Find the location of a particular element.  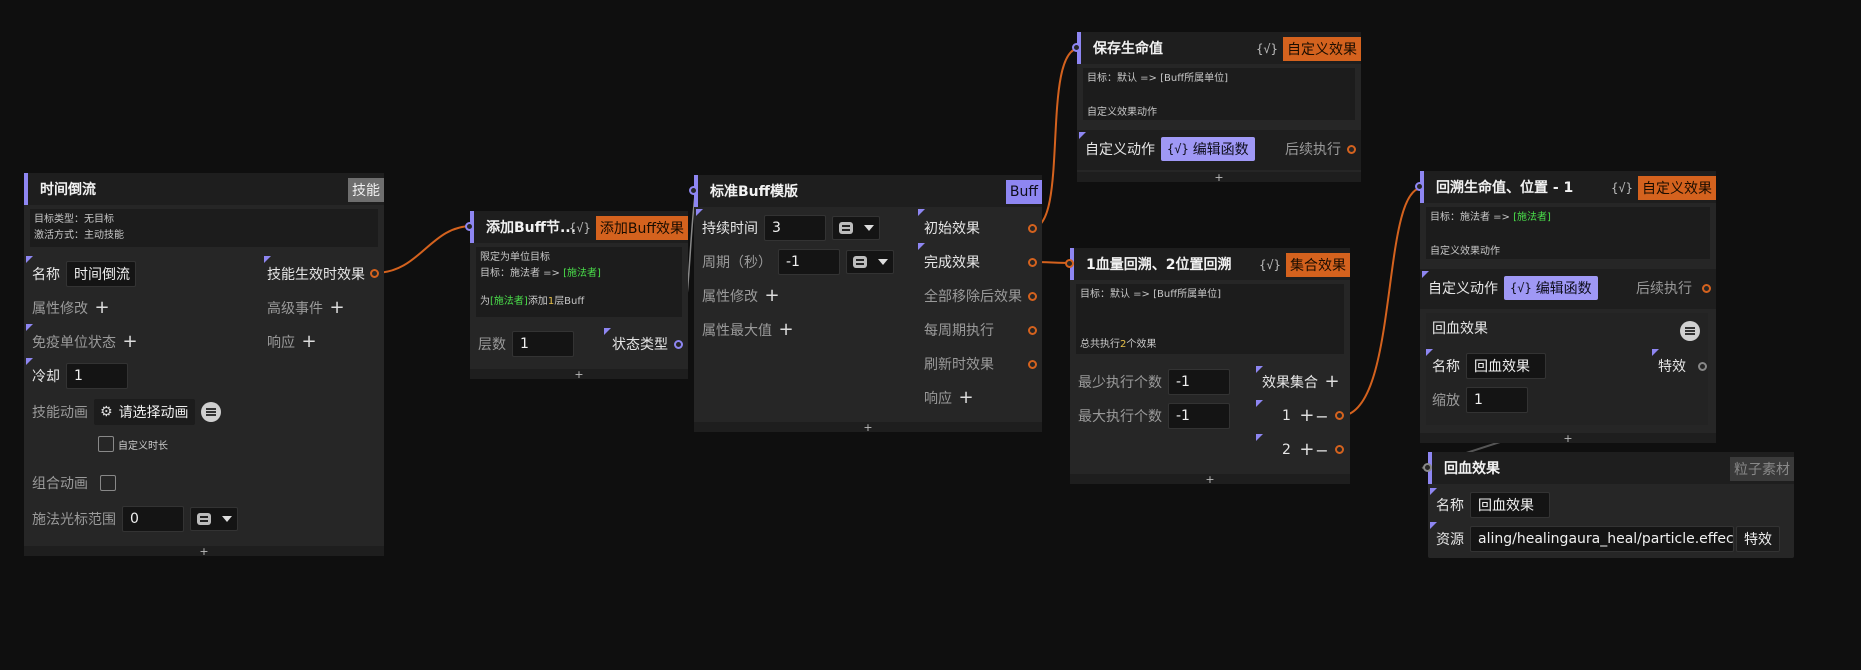

combo-anim-checkbox is located at coordinates (108, 483).